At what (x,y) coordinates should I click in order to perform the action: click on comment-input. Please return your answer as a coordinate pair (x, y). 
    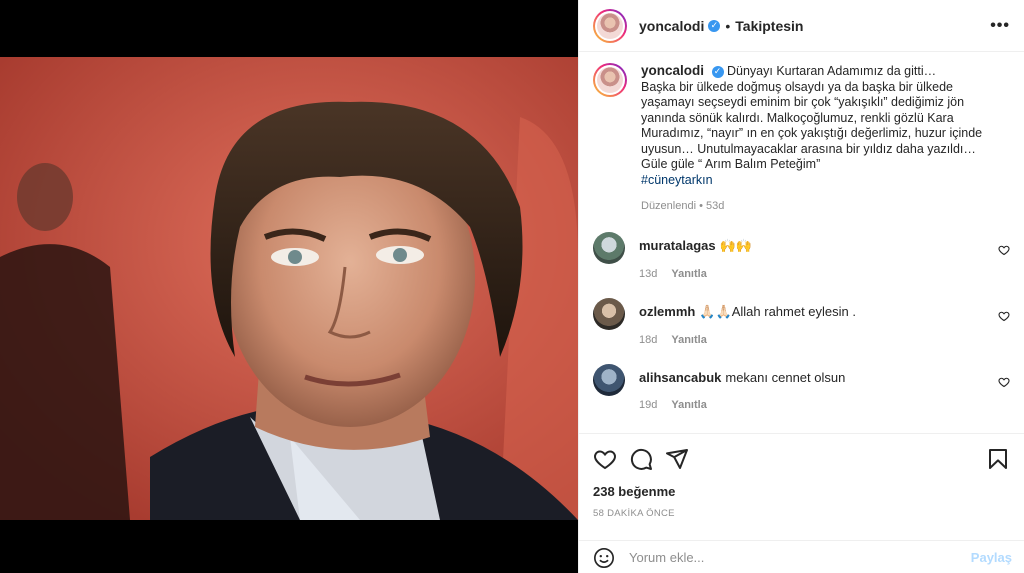
    Looking at the image, I should click on (800, 557).